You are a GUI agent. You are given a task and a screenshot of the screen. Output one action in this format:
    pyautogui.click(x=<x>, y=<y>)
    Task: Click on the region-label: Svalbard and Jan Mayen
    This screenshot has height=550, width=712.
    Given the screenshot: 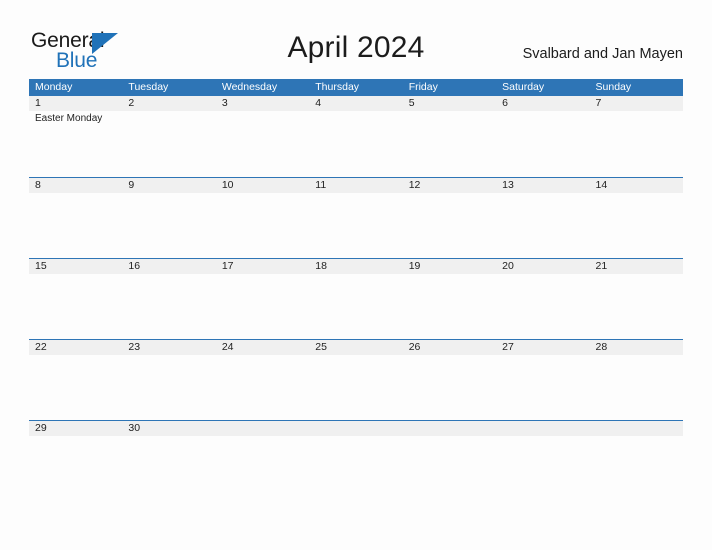 What is the action you would take?
    pyautogui.click(x=602, y=54)
    